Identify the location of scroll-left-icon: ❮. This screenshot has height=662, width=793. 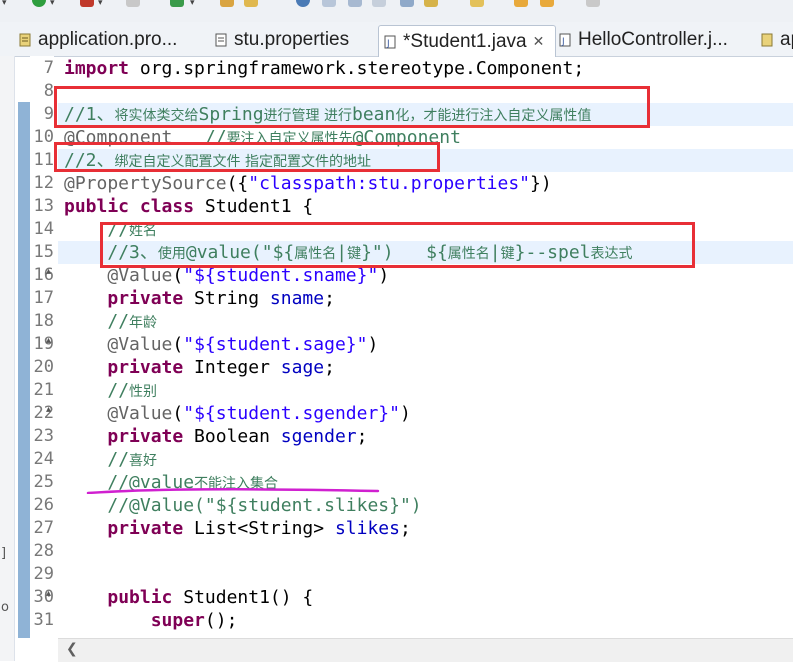
(72, 649).